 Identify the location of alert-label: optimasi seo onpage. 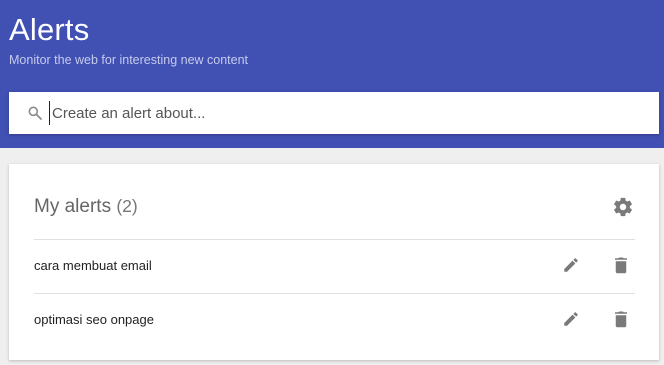
(94, 319).